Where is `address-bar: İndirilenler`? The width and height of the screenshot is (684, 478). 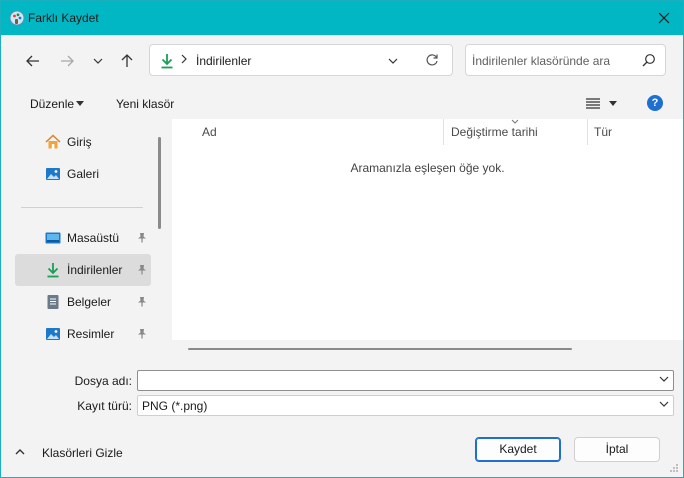 address-bar: İndirilenler is located at coordinates (301, 60).